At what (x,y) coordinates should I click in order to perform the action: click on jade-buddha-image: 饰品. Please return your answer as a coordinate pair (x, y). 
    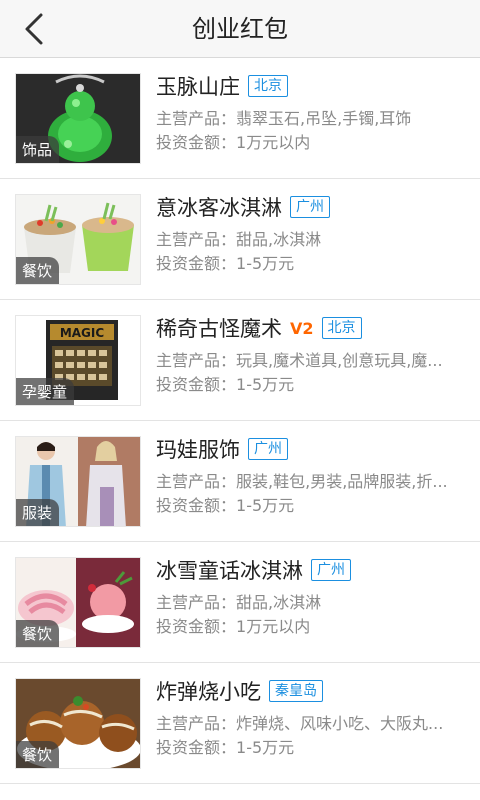
    Looking at the image, I should click on (78, 118).